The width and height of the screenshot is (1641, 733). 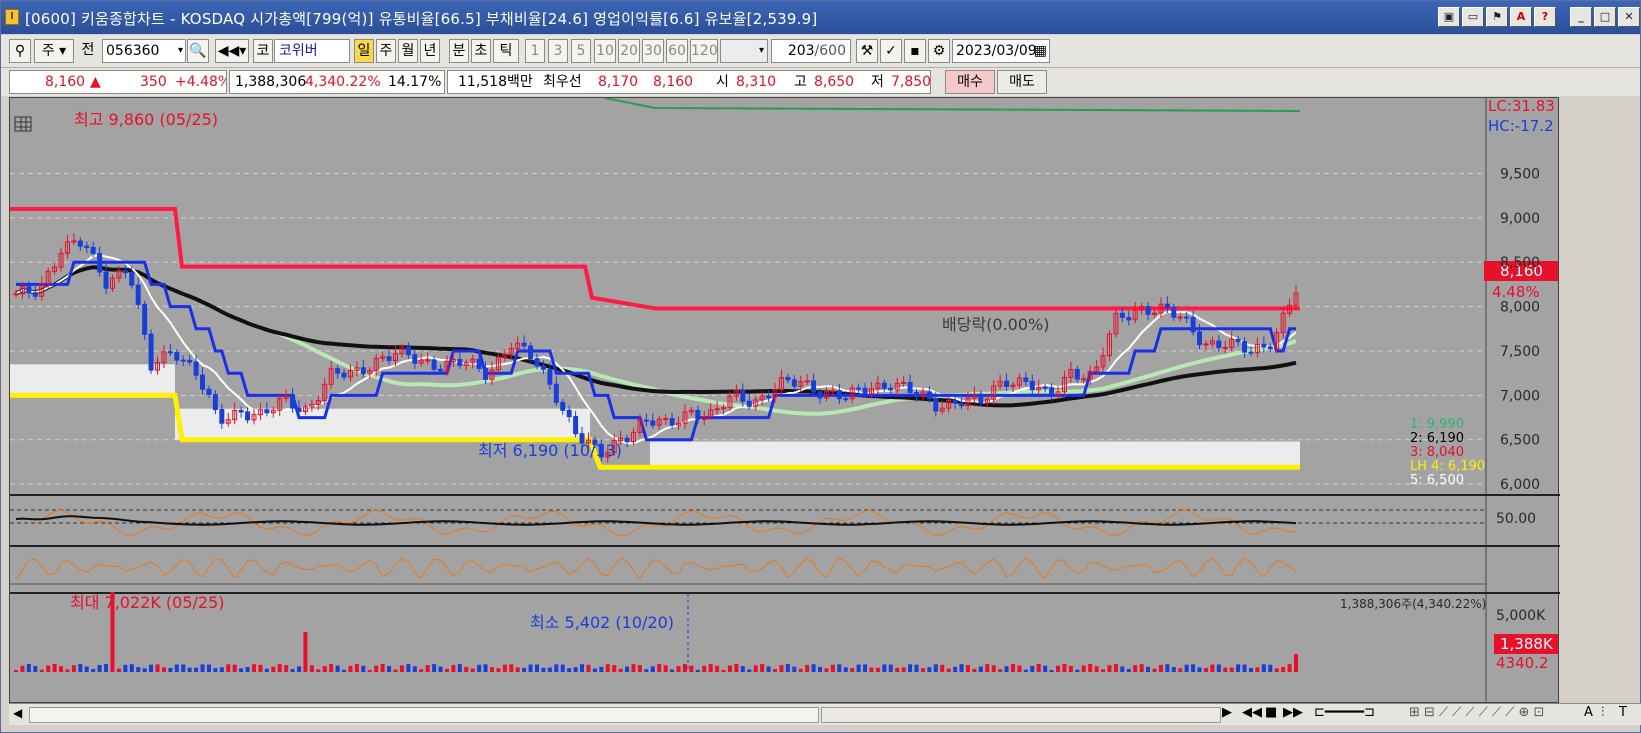 I want to click on minute-1: 1, so click(x=535, y=51).